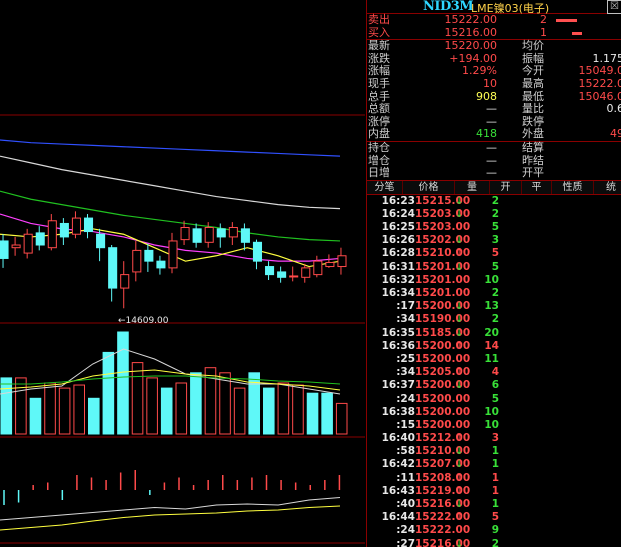  What do you see at coordinates (494, 542) in the screenshot?
I see `tick-row: :27 15216.00 ↓ 2` at bounding box center [494, 542].